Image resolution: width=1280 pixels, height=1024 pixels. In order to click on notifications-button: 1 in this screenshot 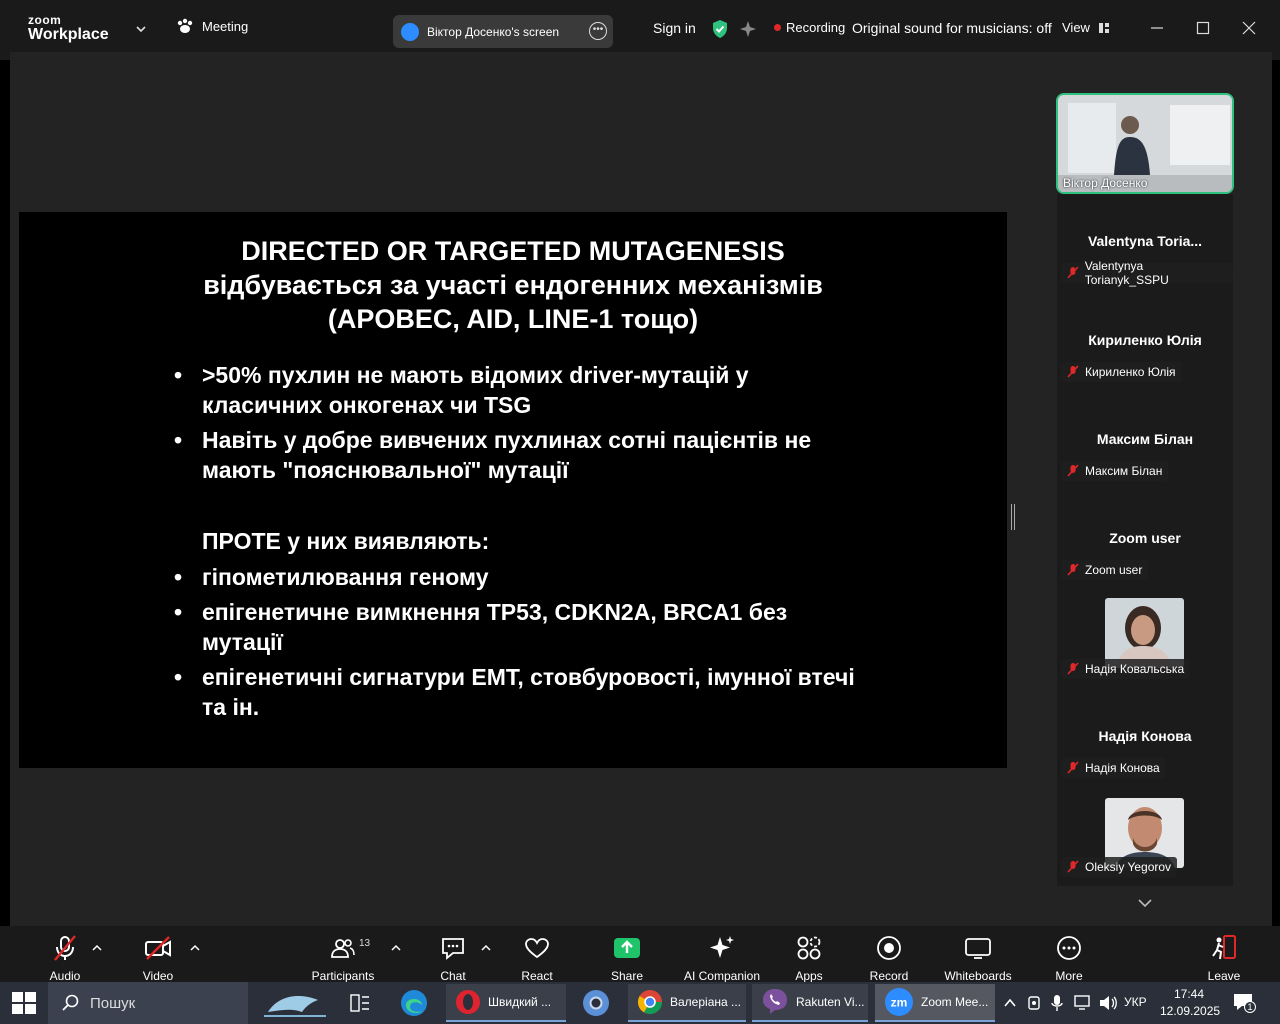, I will do `click(1244, 1003)`.